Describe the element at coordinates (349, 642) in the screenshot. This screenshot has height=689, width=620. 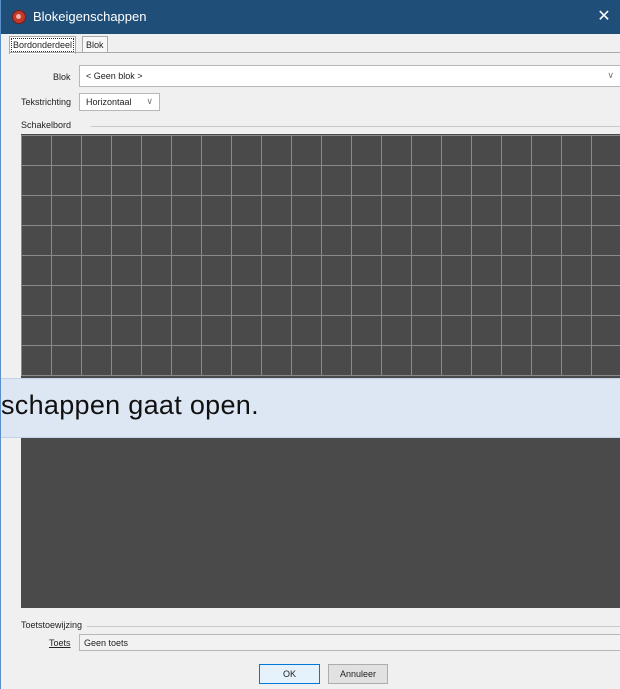
I see `toets-field: Geen toets` at that location.